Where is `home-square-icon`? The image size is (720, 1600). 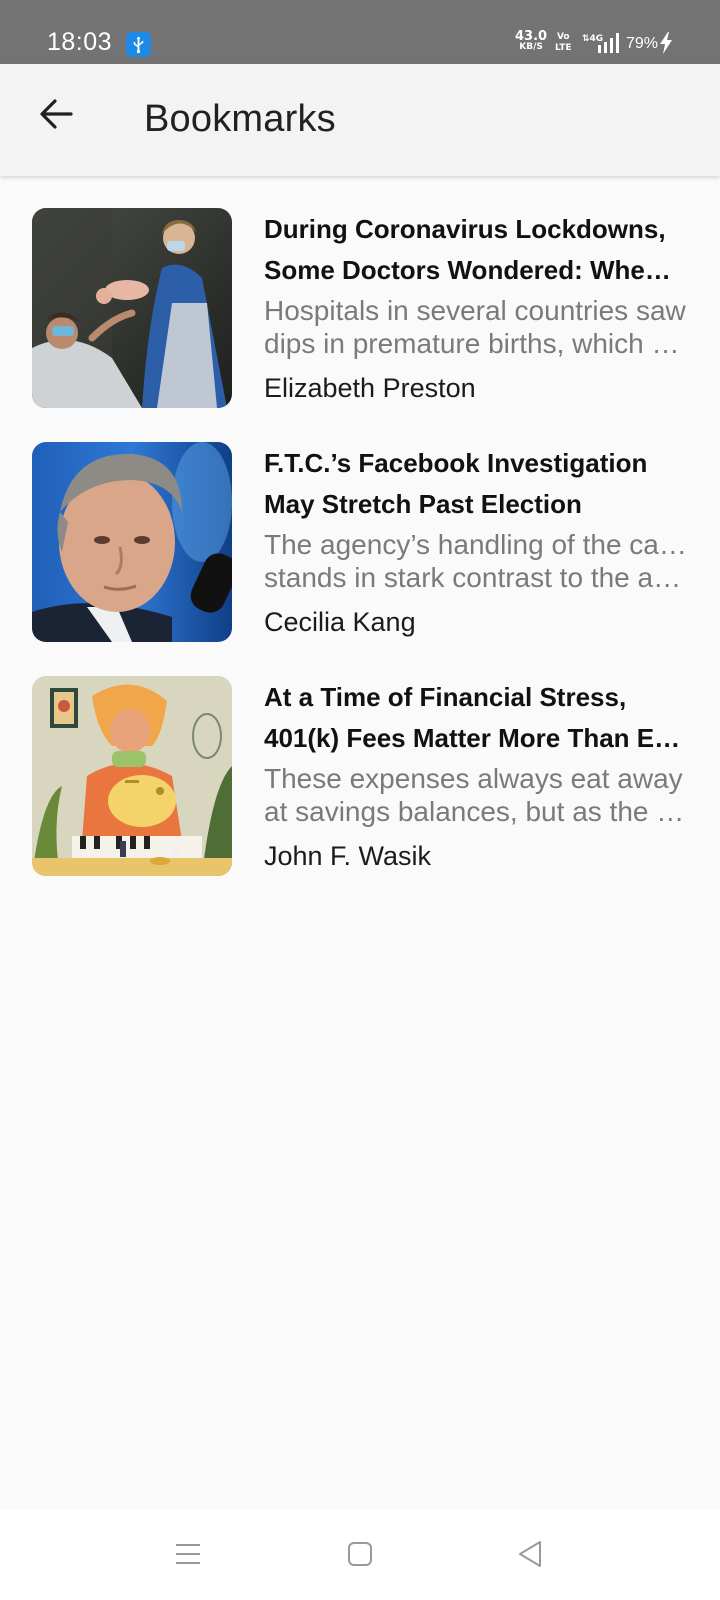
home-square-icon is located at coordinates (360, 1556).